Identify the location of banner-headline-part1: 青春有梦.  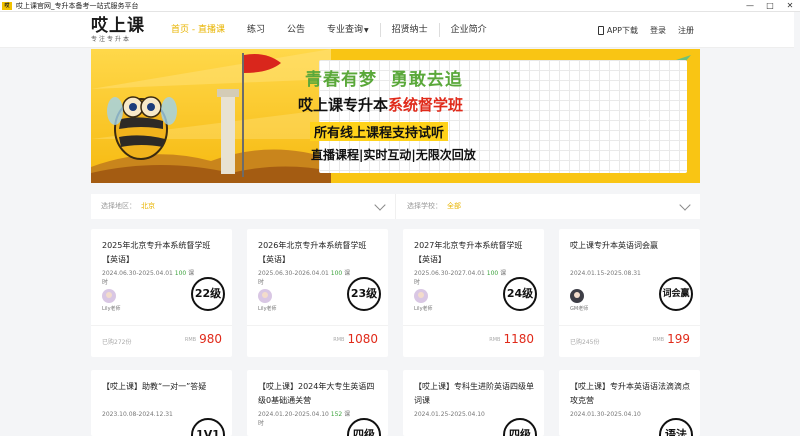
(341, 80).